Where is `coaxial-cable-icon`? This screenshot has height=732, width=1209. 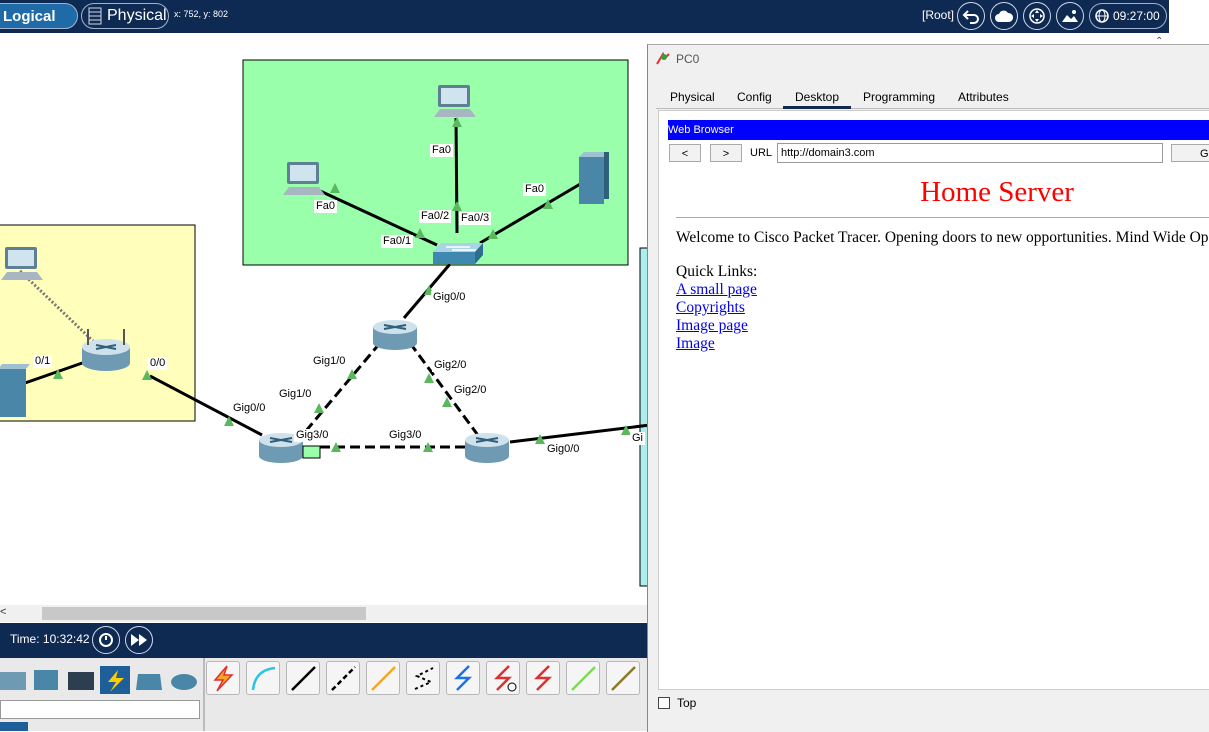 coaxial-cable-icon is located at coordinates (463, 678).